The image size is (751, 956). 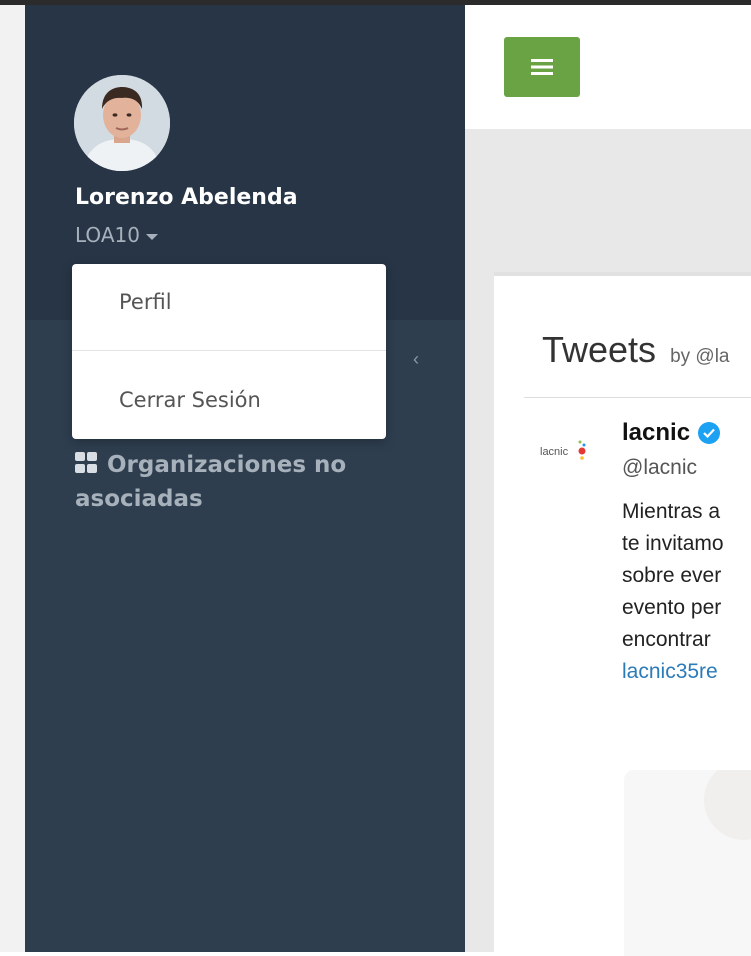 I want to click on menu-item-perfil: Perfil, so click(x=145, y=302).